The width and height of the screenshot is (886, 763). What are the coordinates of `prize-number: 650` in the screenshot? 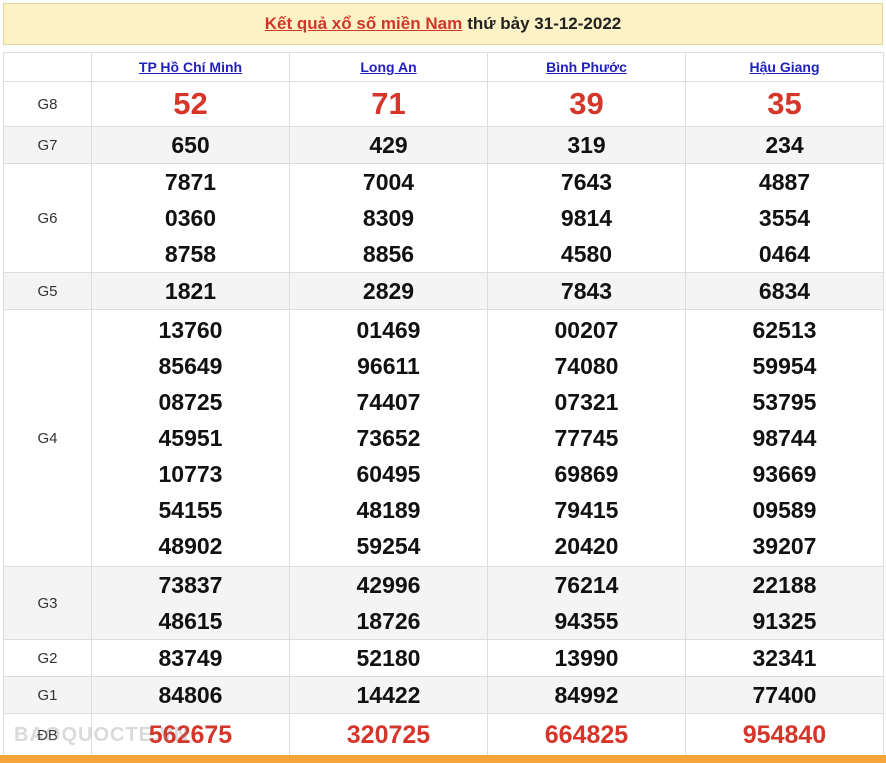 It's located at (190, 145).